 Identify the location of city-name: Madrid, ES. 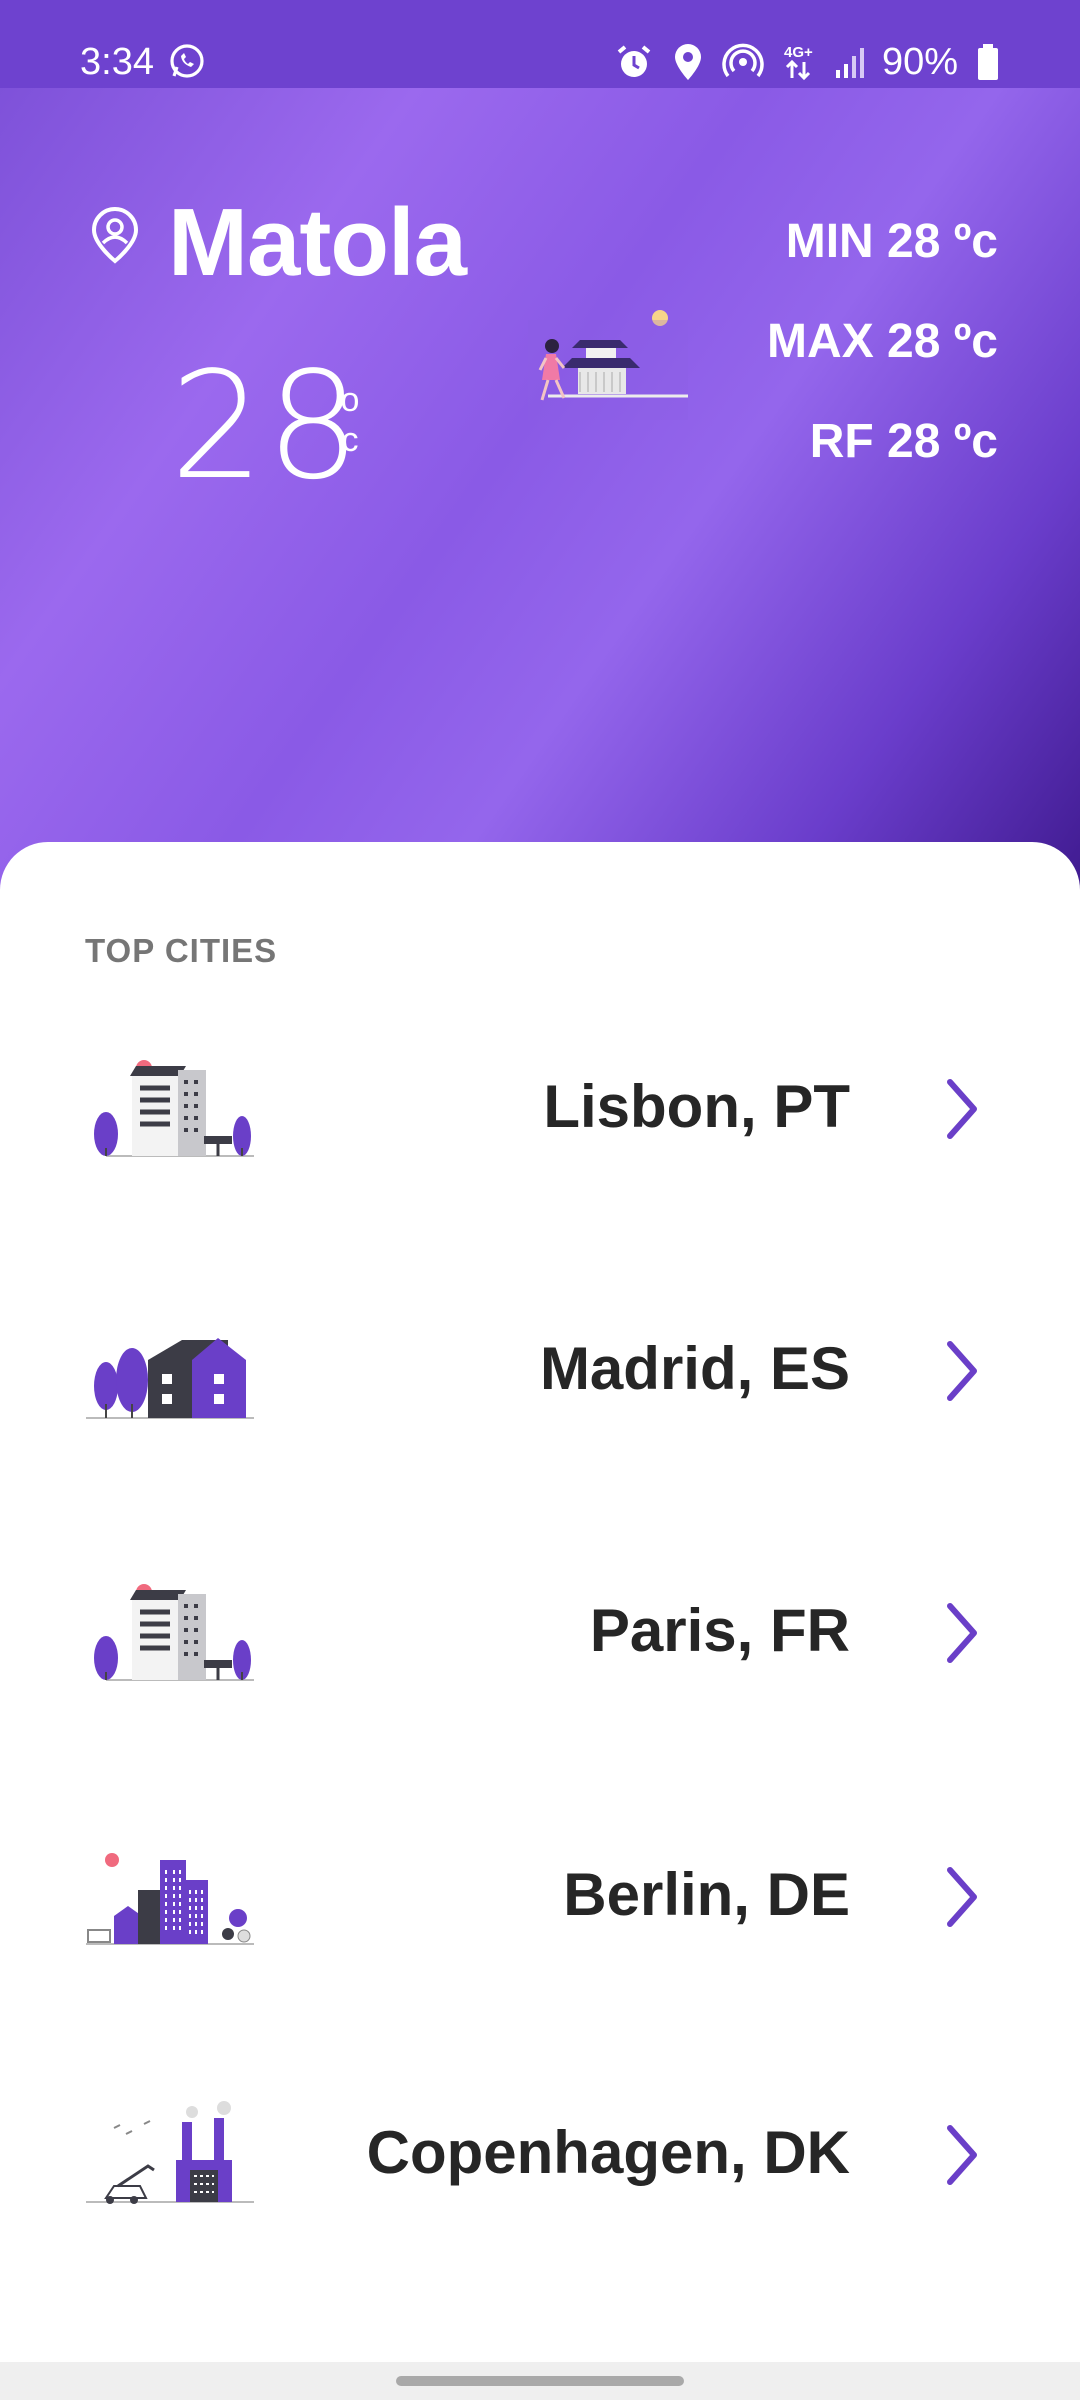
(694, 1368).